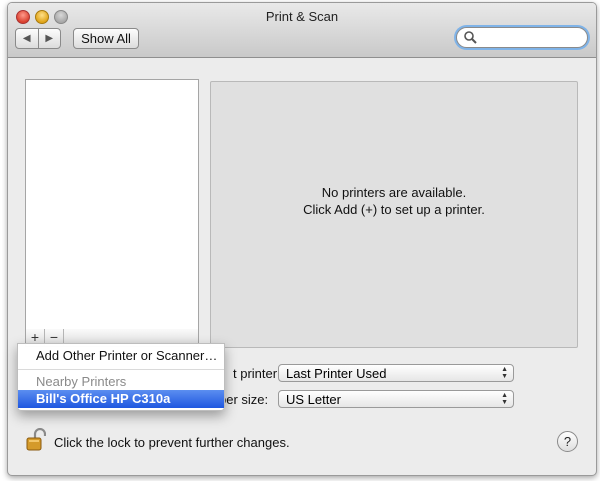 Image resolution: width=600 pixels, height=481 pixels. What do you see at coordinates (302, 16) in the screenshot?
I see `window-title: Print & Scan` at bounding box center [302, 16].